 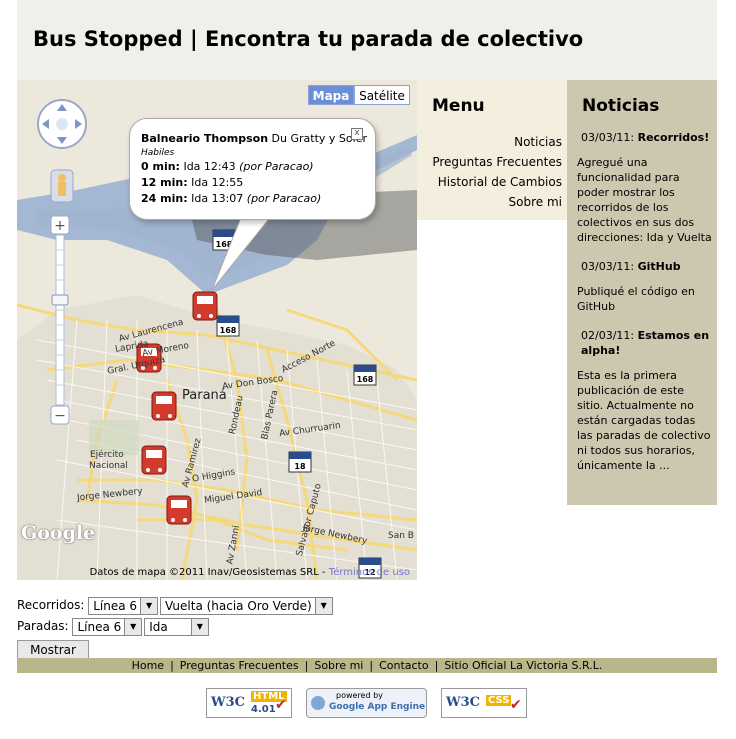 I want to click on show-button: Mostrar, so click(x=53, y=650).